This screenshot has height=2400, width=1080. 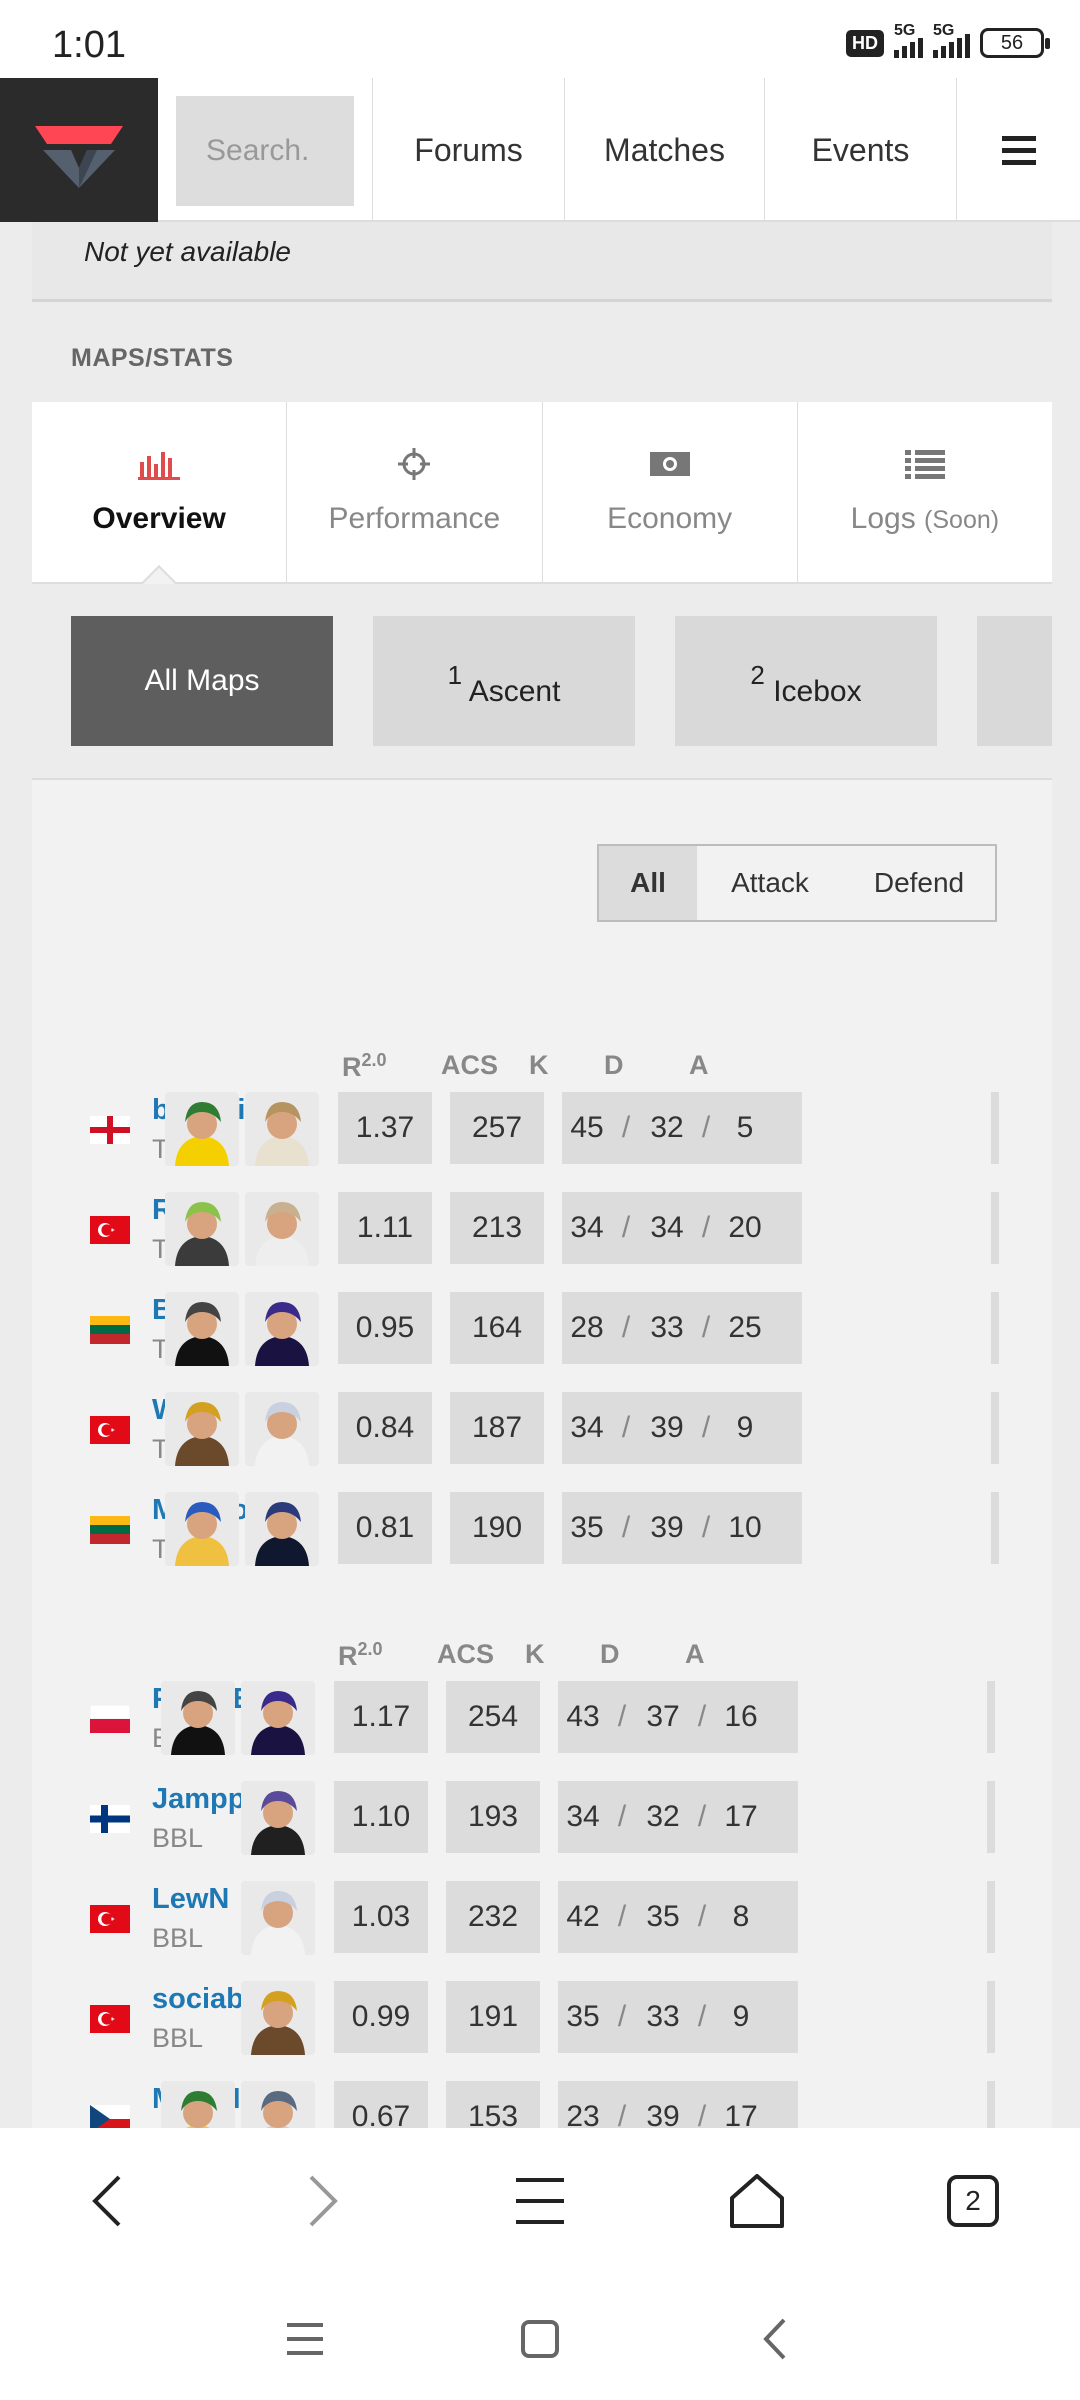 I want to click on player-row: Wo0tTH0.8418734/39/9, so click(x=542, y=1430).